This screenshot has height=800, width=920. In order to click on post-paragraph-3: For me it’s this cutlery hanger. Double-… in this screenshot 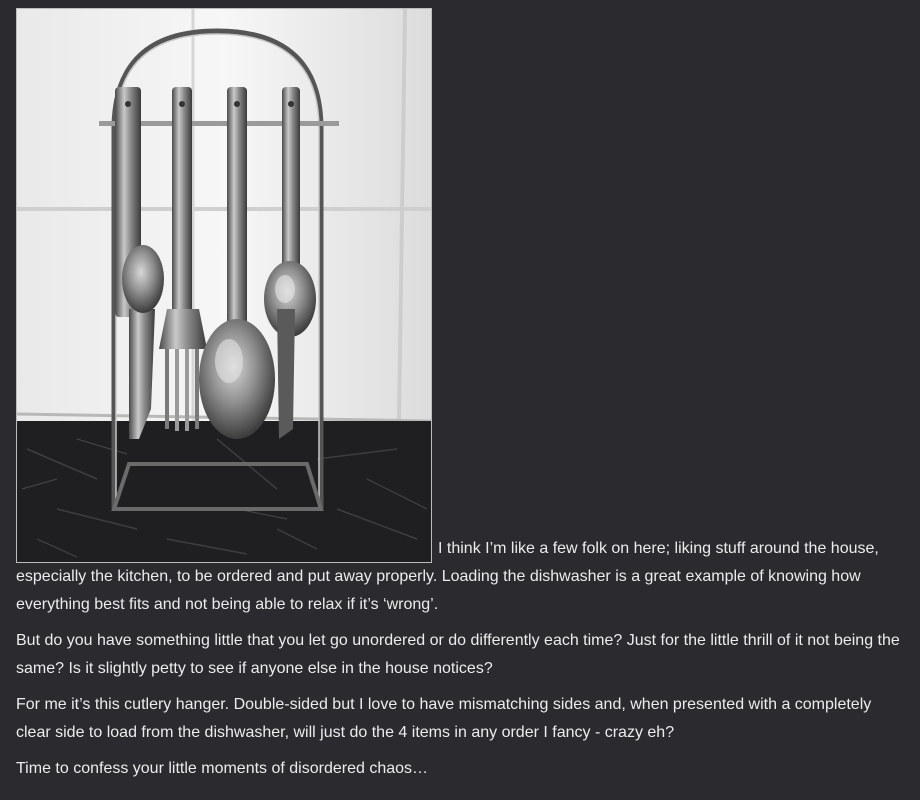, I will do `click(444, 718)`.